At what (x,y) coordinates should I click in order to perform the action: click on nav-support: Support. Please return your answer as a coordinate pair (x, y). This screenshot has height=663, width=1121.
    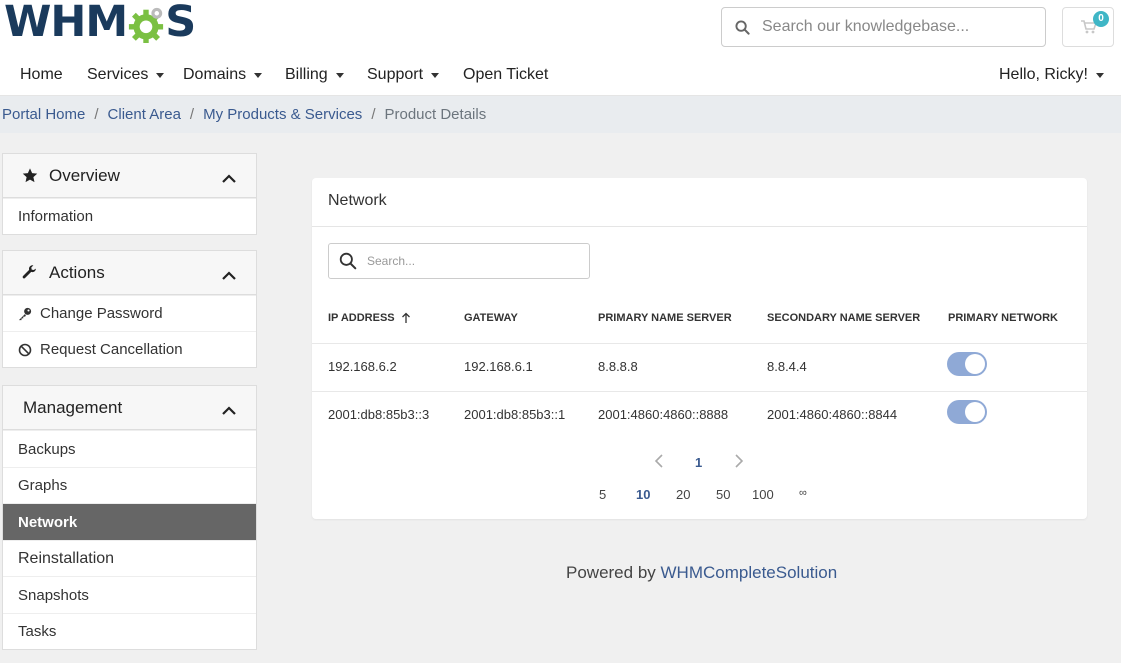
    Looking at the image, I should click on (403, 75).